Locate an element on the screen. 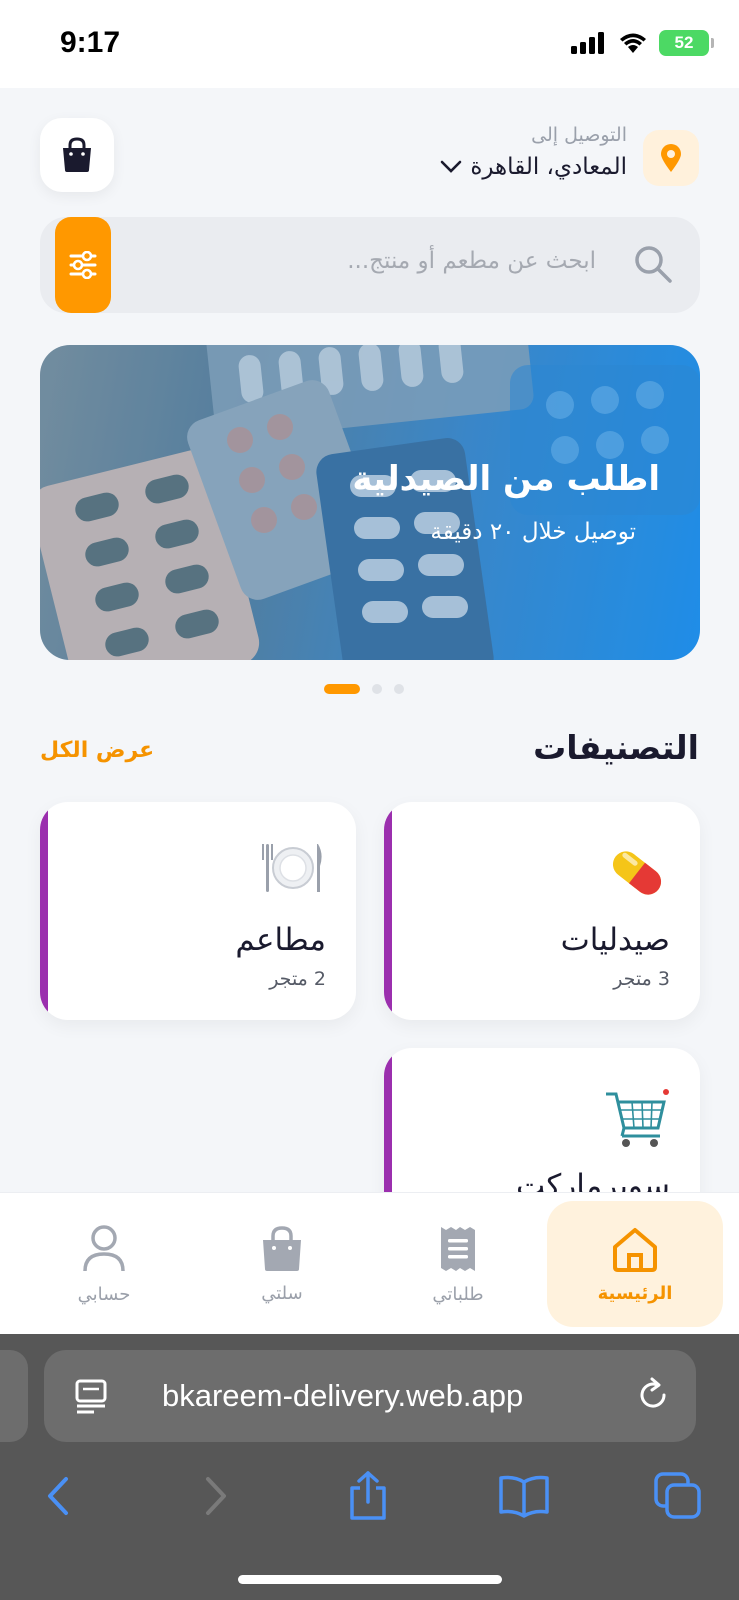  filter-button is located at coordinates (83, 265).